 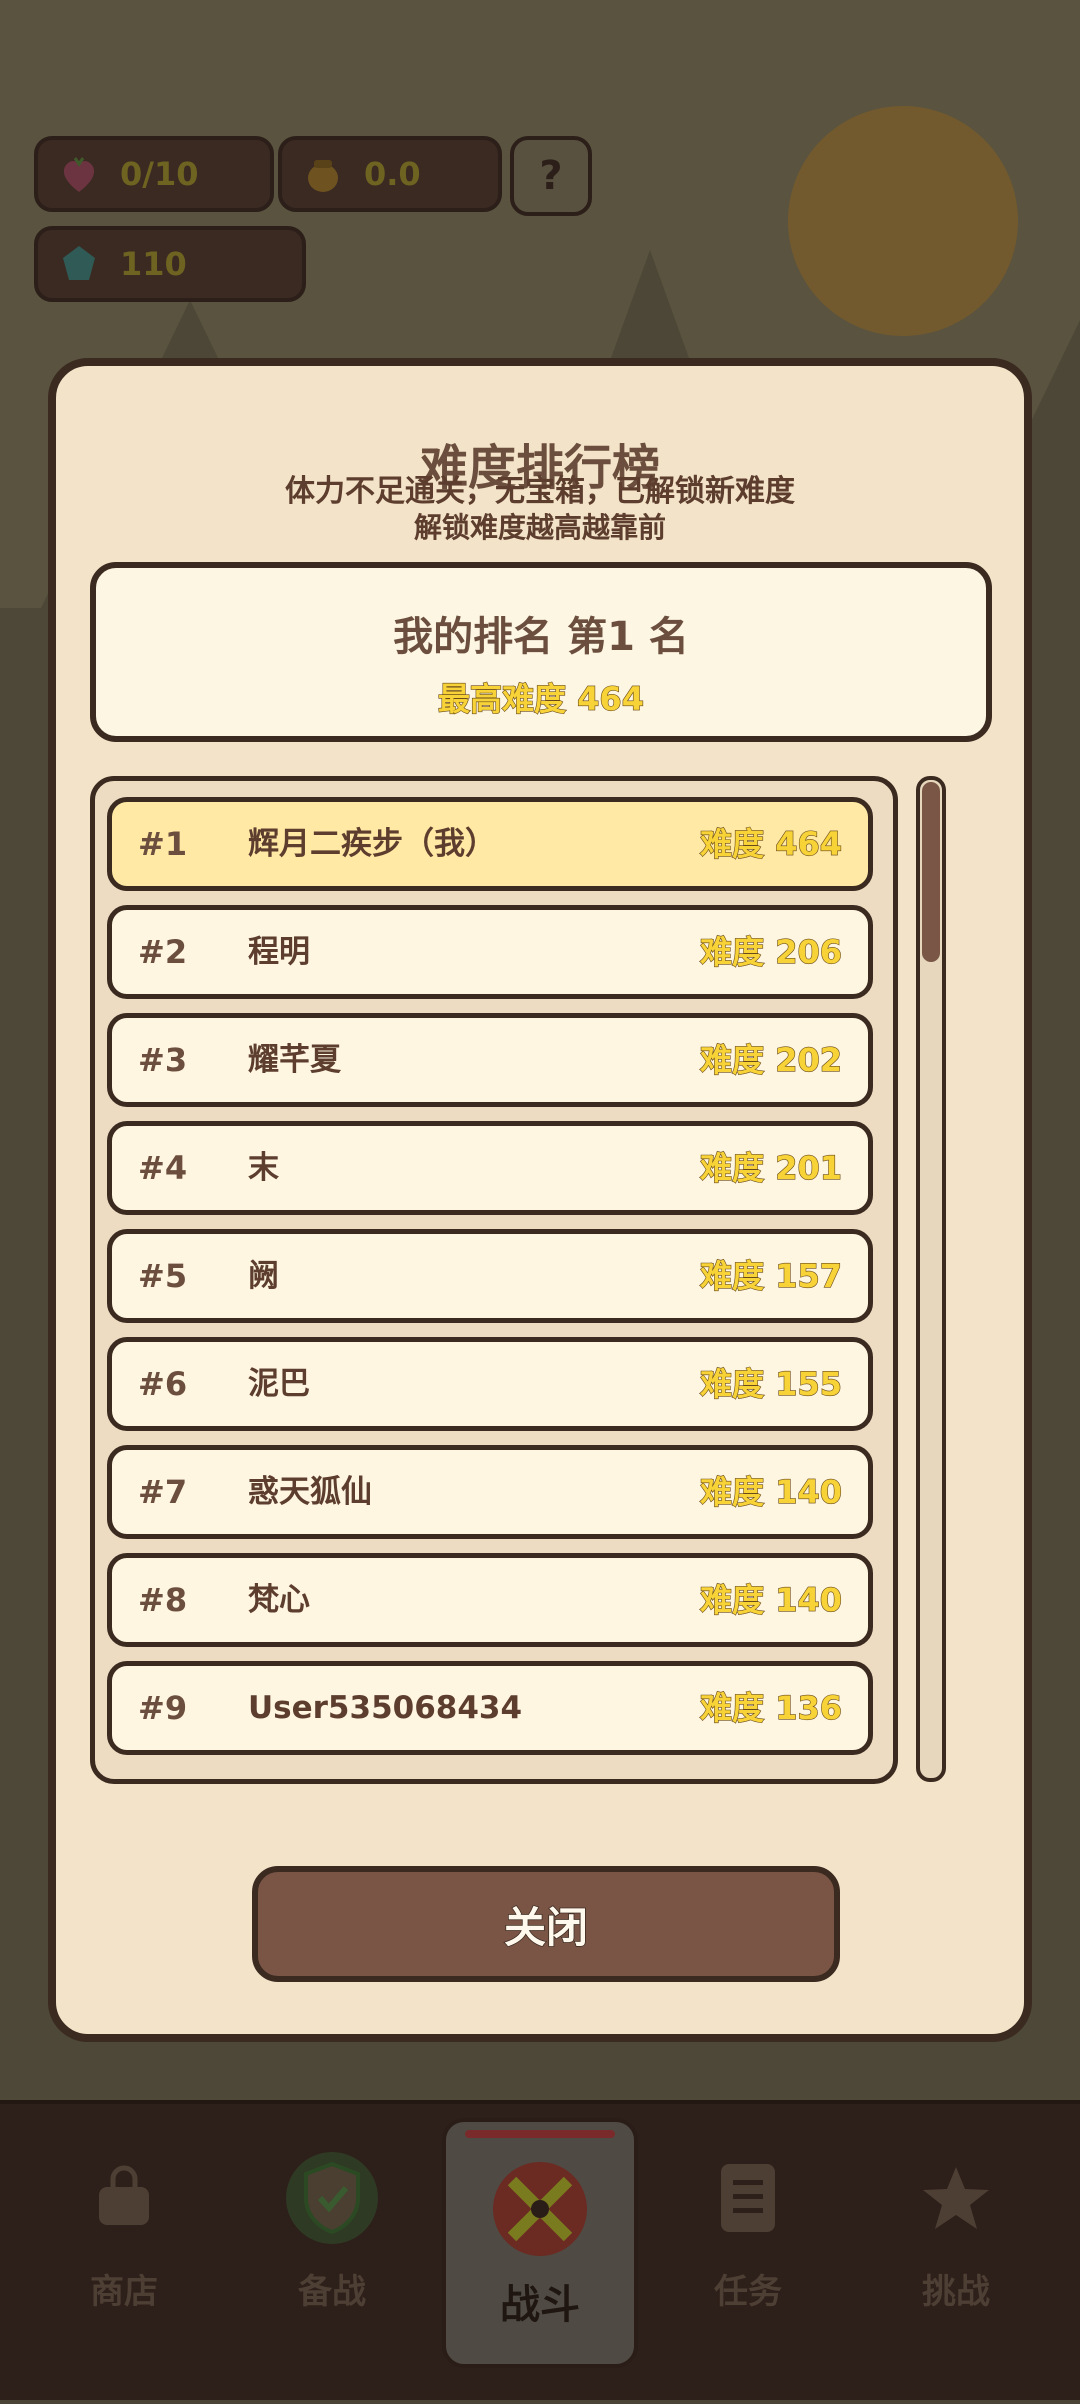 I want to click on nav-battle: 战斗, so click(x=540, y=2243).